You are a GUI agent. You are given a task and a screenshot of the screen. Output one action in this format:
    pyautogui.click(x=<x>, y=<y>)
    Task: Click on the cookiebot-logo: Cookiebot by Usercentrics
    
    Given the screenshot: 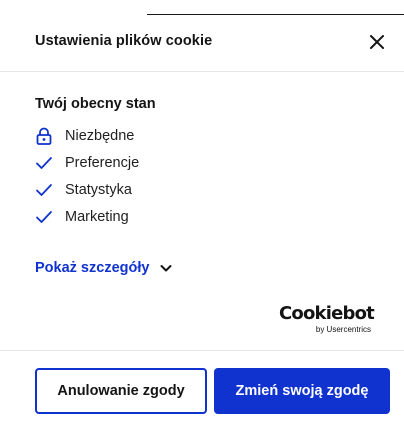 What is the action you would take?
    pyautogui.click(x=327, y=320)
    